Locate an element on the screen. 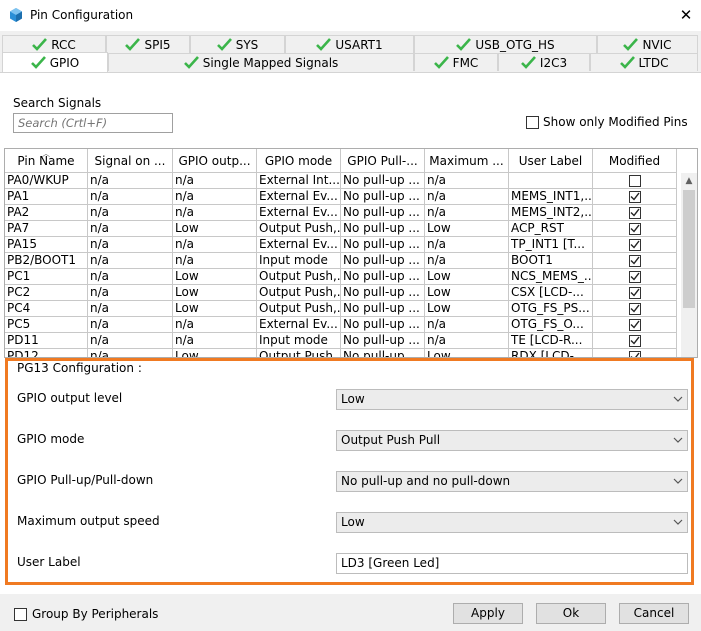 The image size is (701, 631). tab-ltdc: LTDC is located at coordinates (644, 62).